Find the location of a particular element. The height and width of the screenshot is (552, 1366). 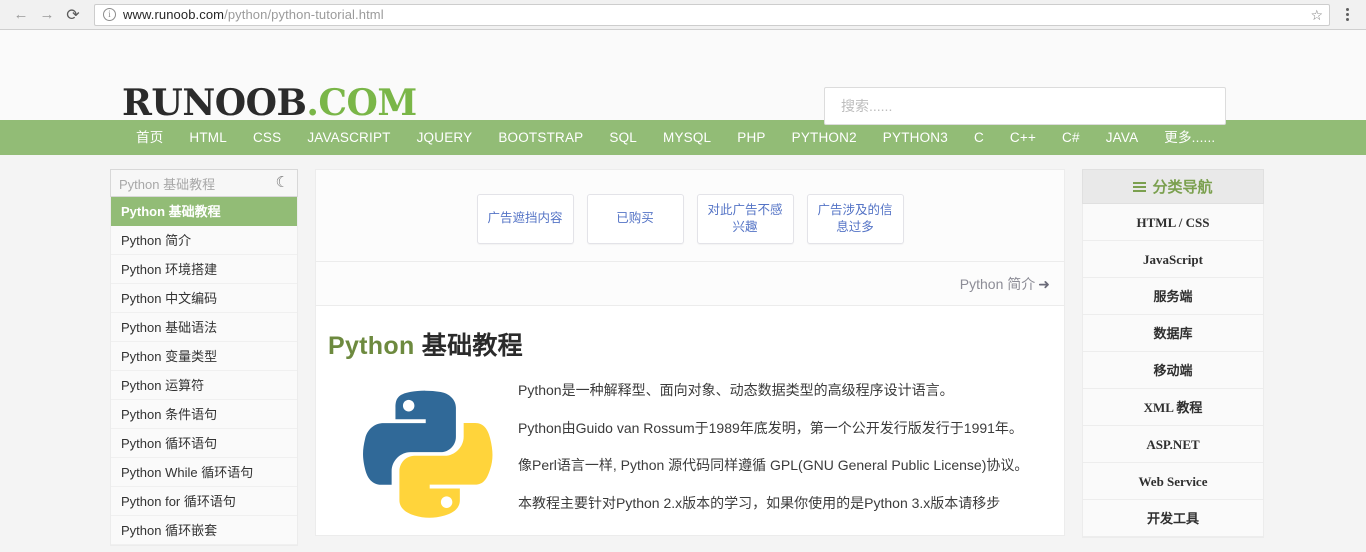

category-item-html-css: HTML / CSS is located at coordinates (1173, 222).